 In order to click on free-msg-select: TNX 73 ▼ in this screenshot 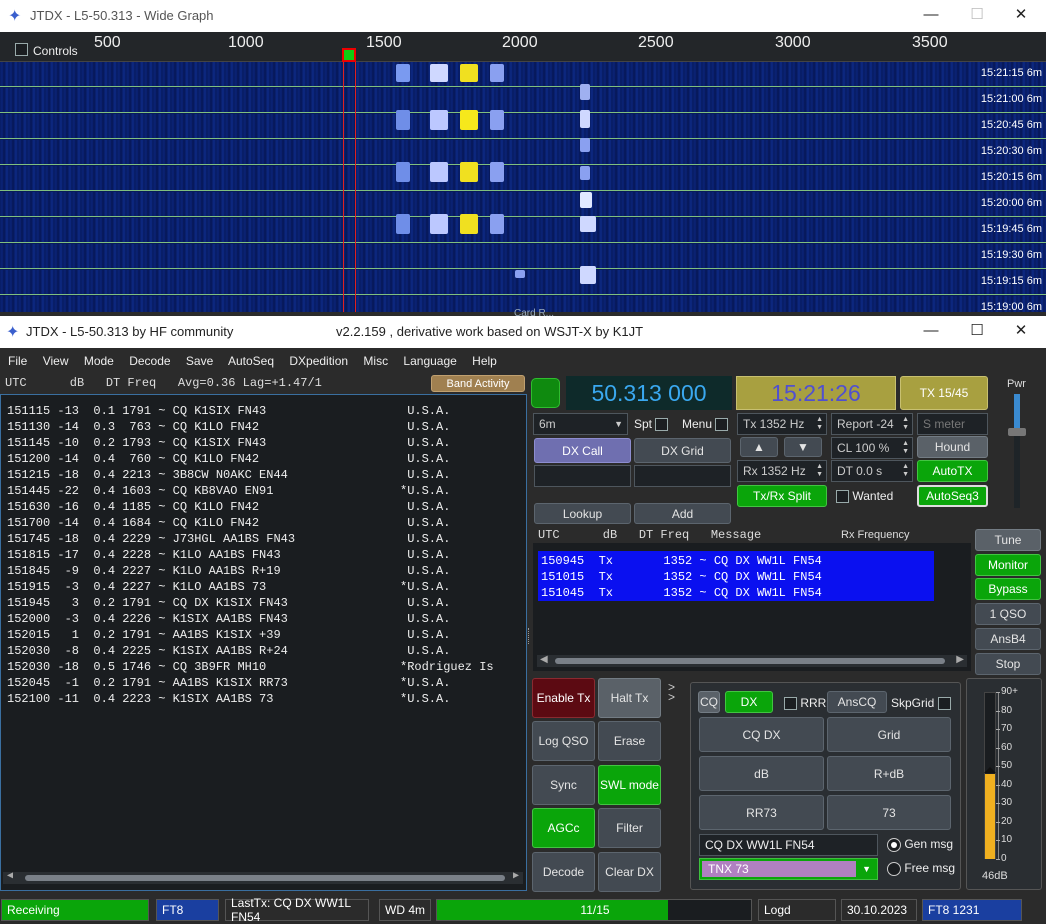, I will do `click(788, 869)`.